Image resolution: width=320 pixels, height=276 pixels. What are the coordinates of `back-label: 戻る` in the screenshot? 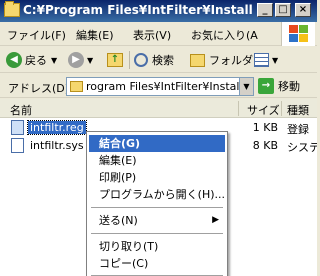 It's located at (36, 60).